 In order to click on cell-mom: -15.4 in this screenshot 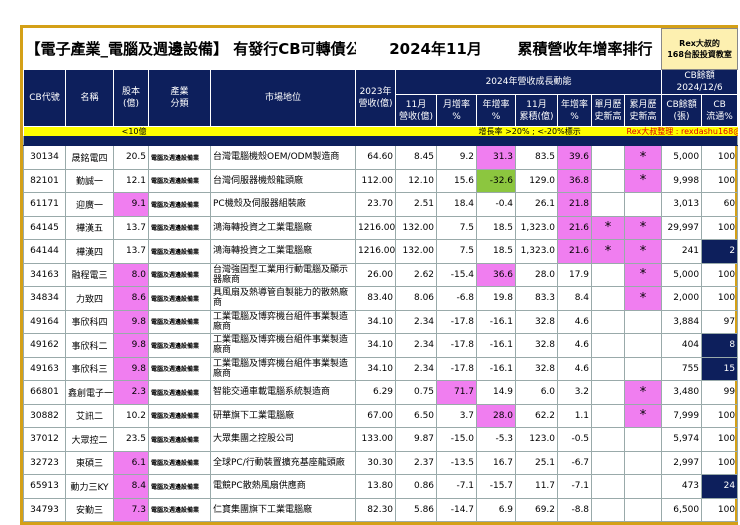, I will do `click(457, 274)`.